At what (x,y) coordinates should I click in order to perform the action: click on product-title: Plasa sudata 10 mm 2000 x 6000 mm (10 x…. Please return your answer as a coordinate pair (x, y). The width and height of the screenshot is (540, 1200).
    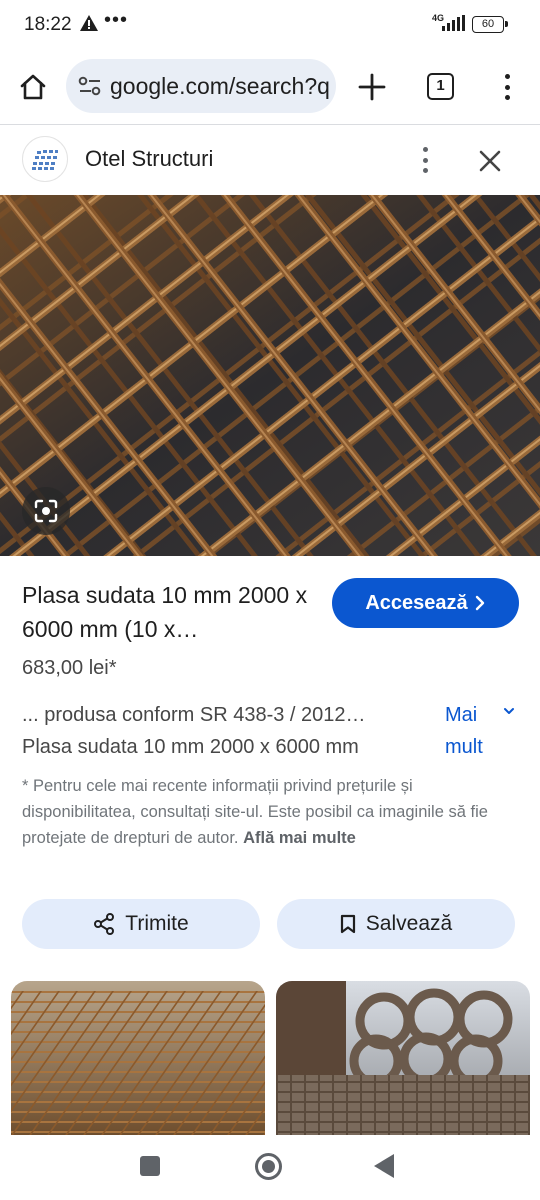
    Looking at the image, I should click on (172, 612).